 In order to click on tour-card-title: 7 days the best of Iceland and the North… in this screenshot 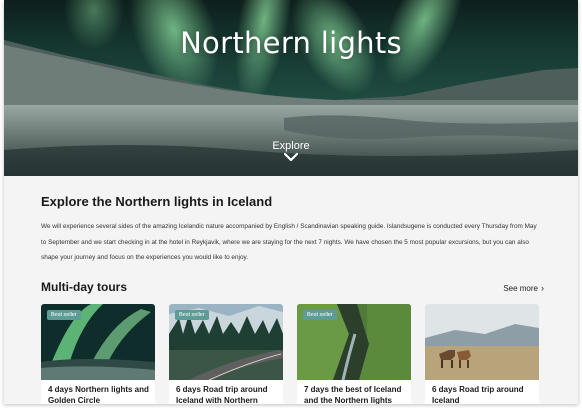, I will do `click(353, 394)`.